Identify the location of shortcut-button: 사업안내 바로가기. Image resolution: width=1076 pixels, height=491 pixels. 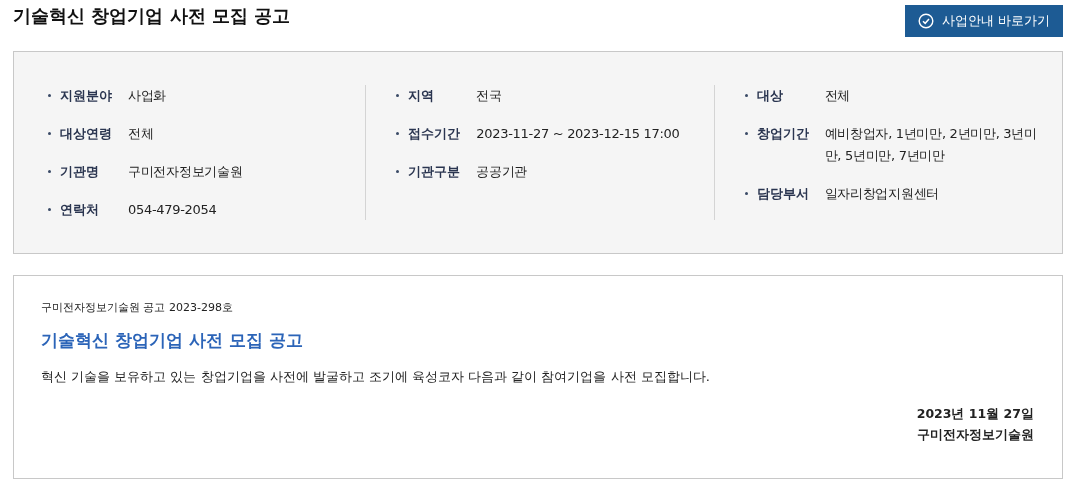
(983, 21).